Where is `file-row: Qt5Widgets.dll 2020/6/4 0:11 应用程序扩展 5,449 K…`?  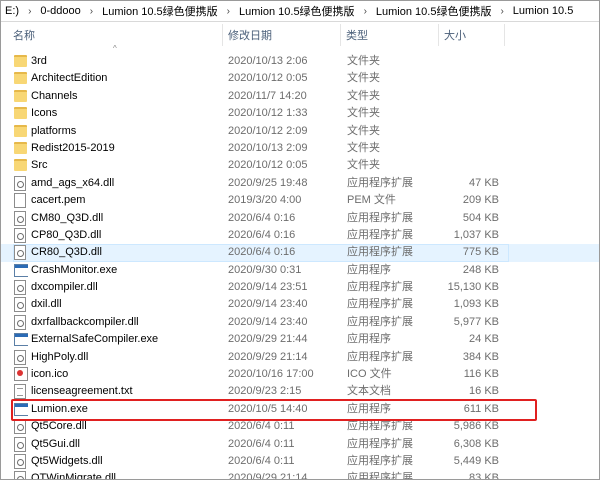
file-row: Qt5Widgets.dll 2020/6/4 0:11 应用程序扩展 5,449 K… is located at coordinates (300, 461).